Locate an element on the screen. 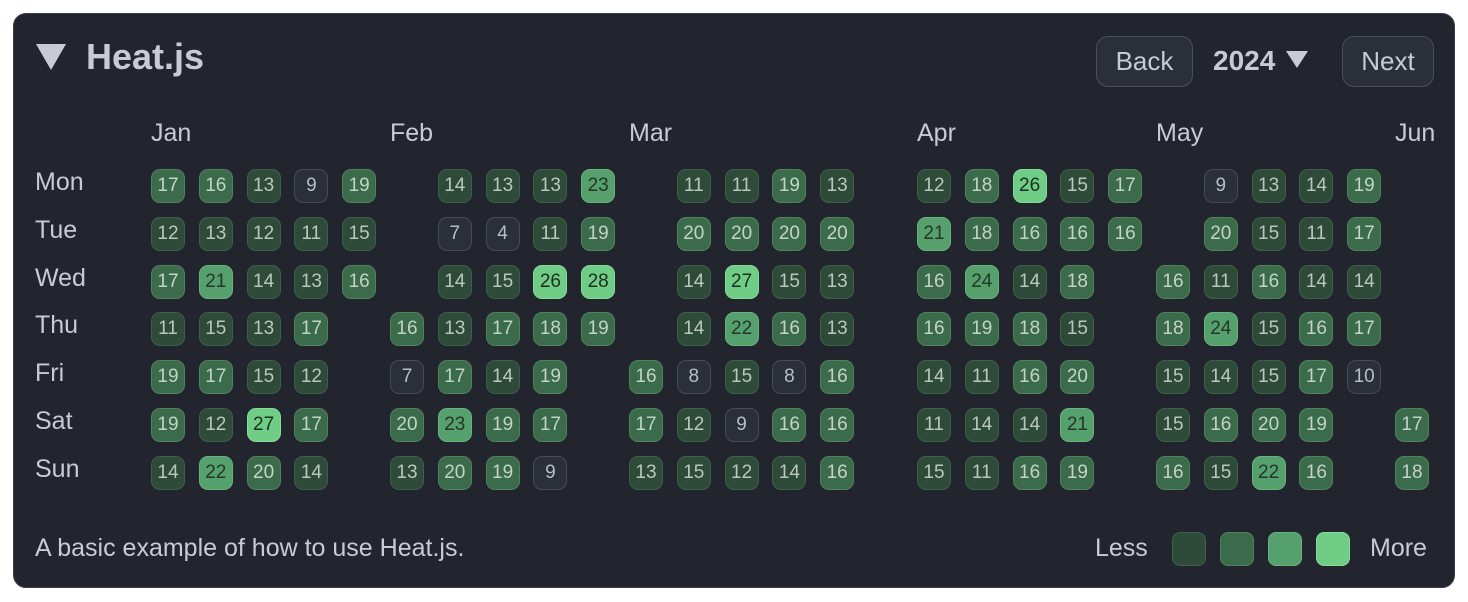 The height and width of the screenshot is (602, 1468). year-selector: 2024 is located at coordinates (1261, 61).